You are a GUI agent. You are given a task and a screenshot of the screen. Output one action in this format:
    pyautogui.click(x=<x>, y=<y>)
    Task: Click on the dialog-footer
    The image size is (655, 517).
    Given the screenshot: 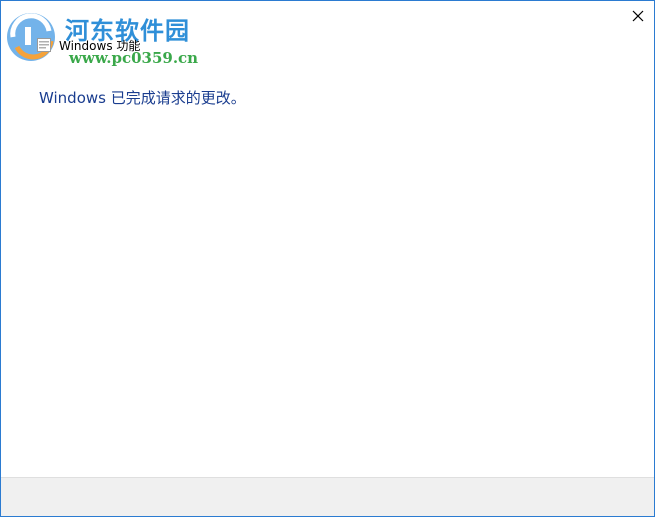 What is the action you would take?
    pyautogui.click(x=327, y=496)
    